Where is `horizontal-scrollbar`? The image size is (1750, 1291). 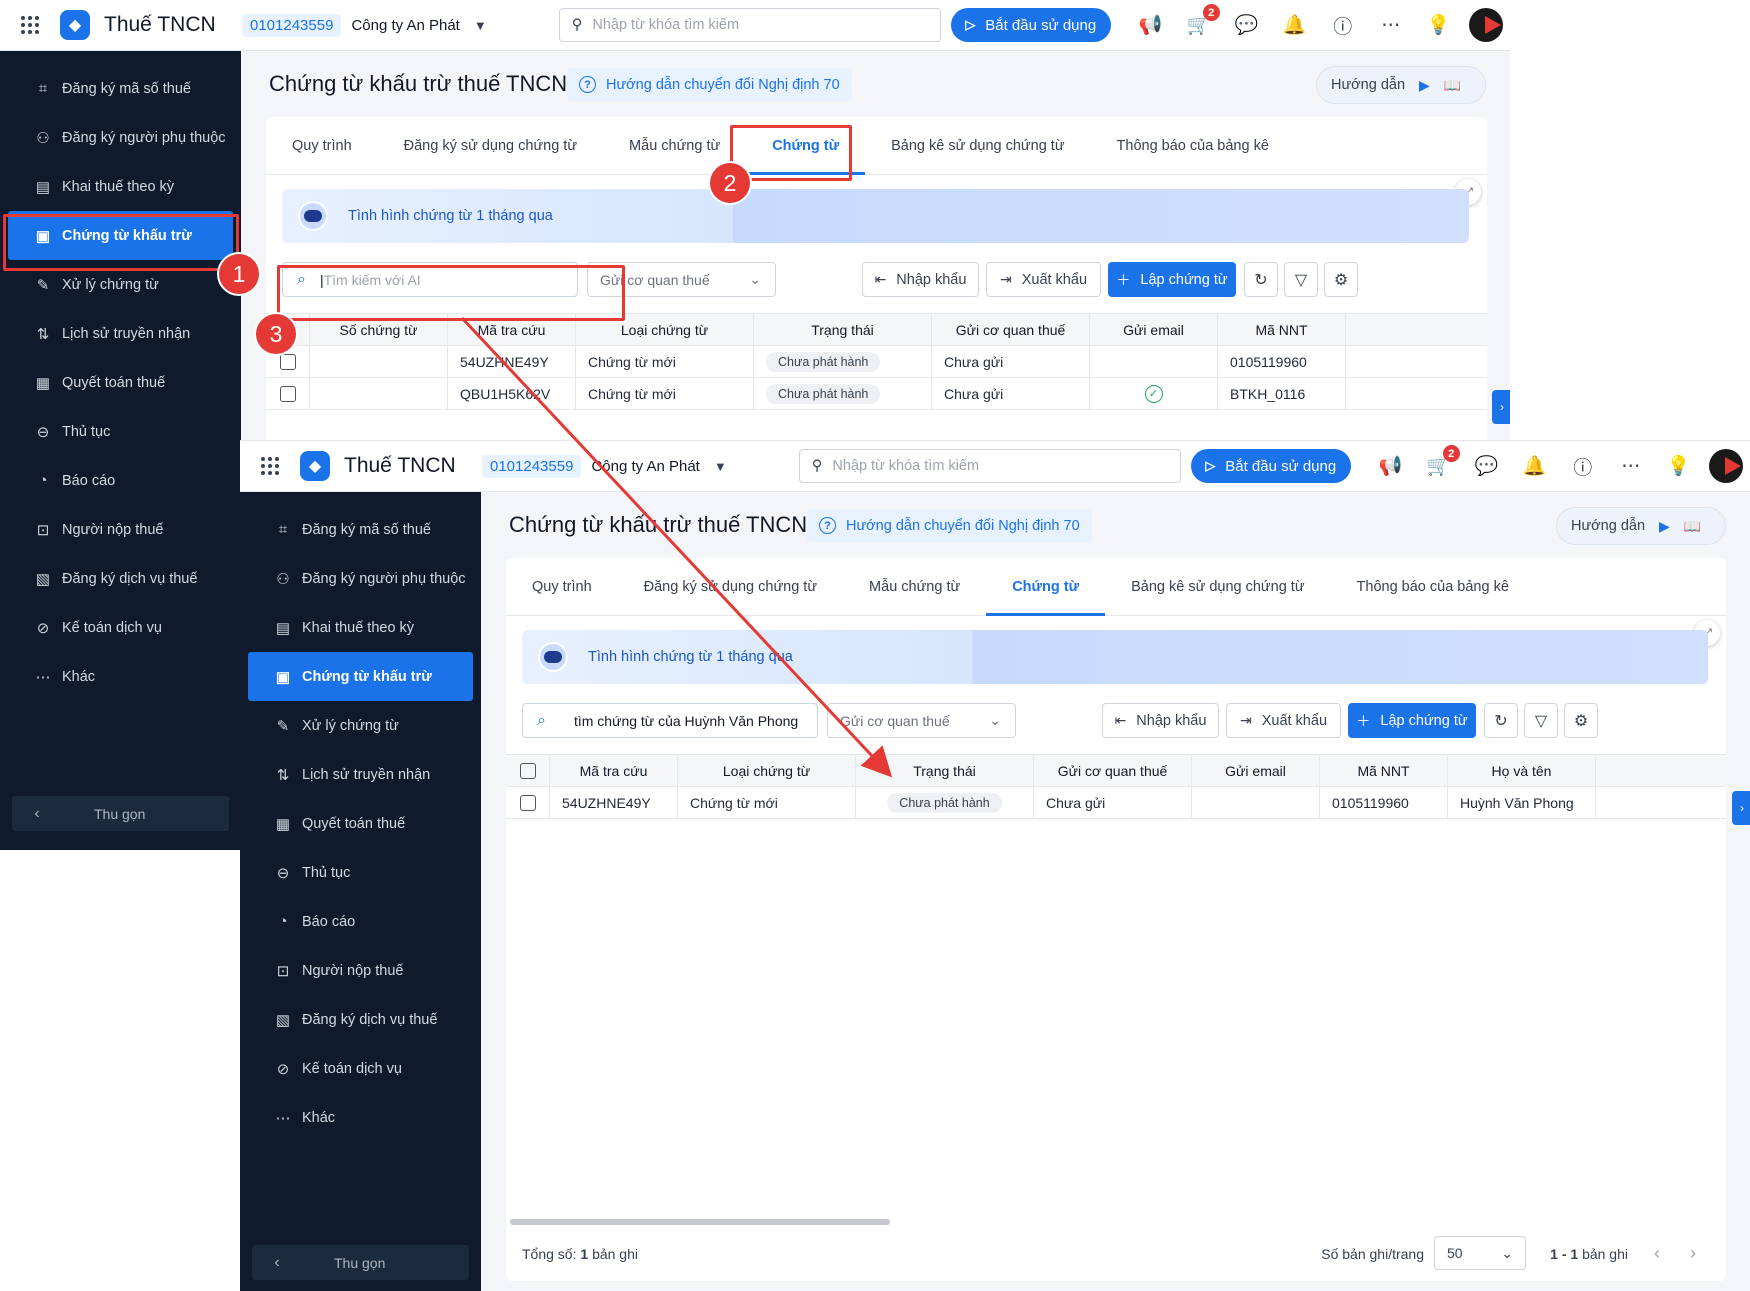 horizontal-scrollbar is located at coordinates (700, 1222).